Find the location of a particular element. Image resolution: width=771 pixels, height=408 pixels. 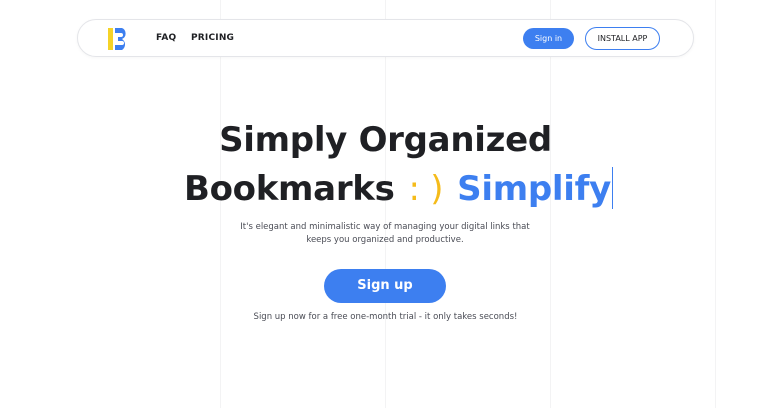

hero-headline-line2: Bookmarks : ) Simplify is located at coordinates (398, 190).